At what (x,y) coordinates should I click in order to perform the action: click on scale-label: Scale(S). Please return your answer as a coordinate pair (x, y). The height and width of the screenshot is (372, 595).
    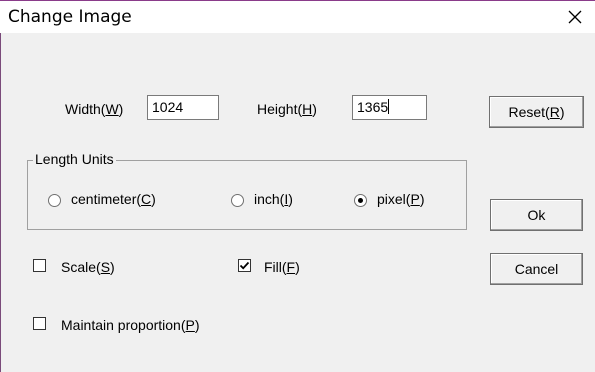
    Looking at the image, I should click on (88, 267).